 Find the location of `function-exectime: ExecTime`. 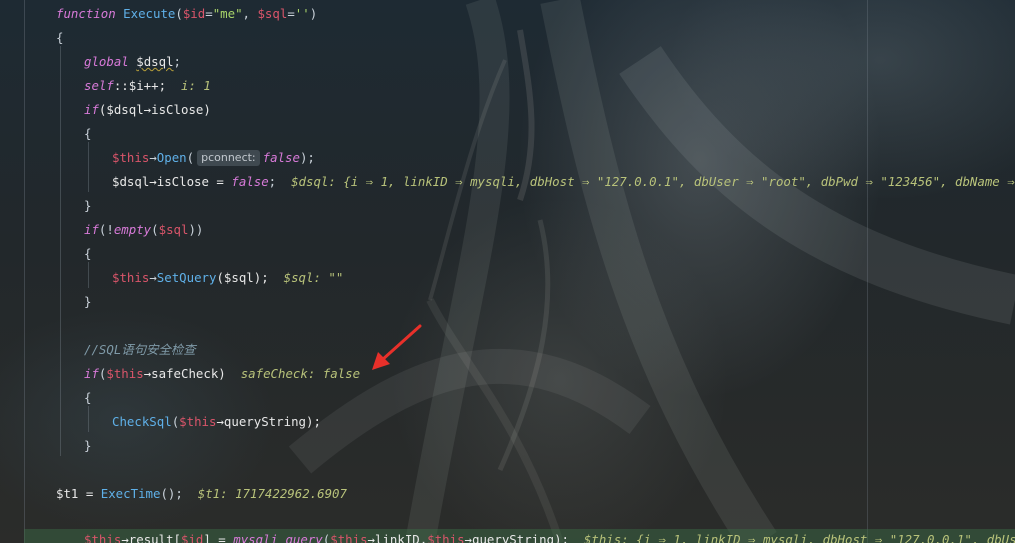

function-exectime: ExecTime is located at coordinates (130, 493).